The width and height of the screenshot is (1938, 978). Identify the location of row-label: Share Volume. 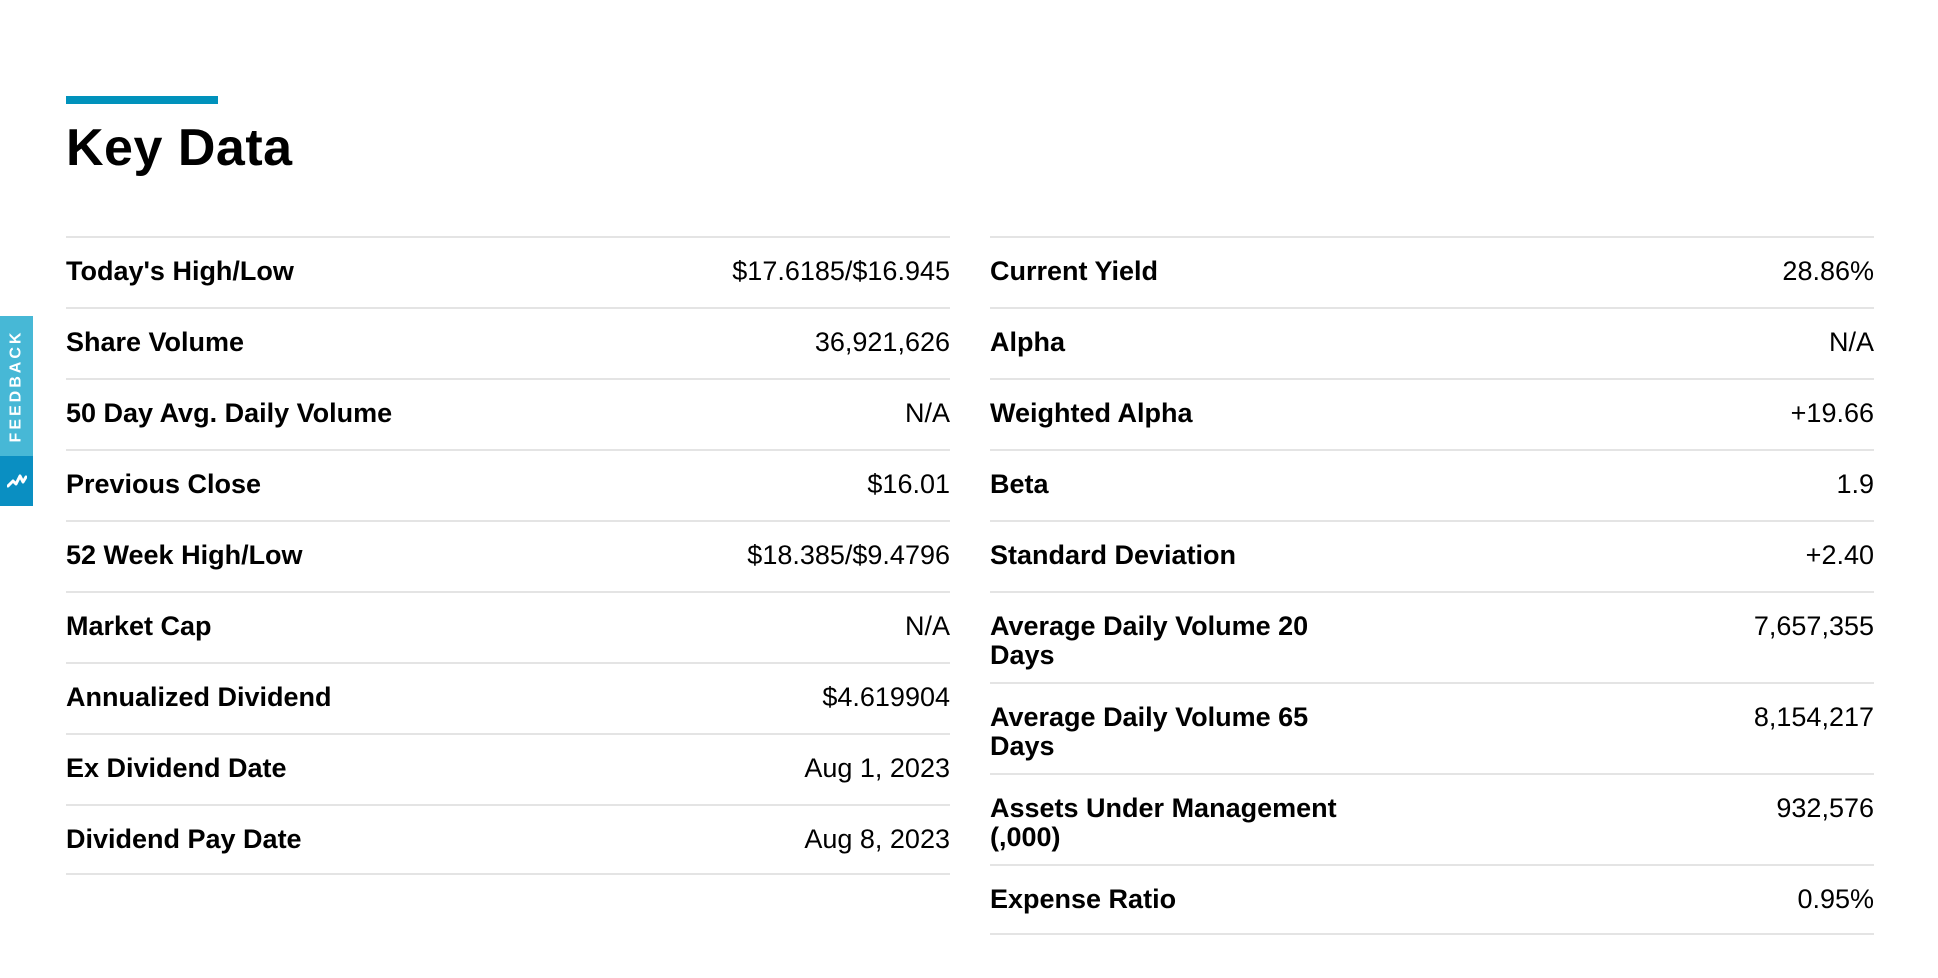
(155, 342).